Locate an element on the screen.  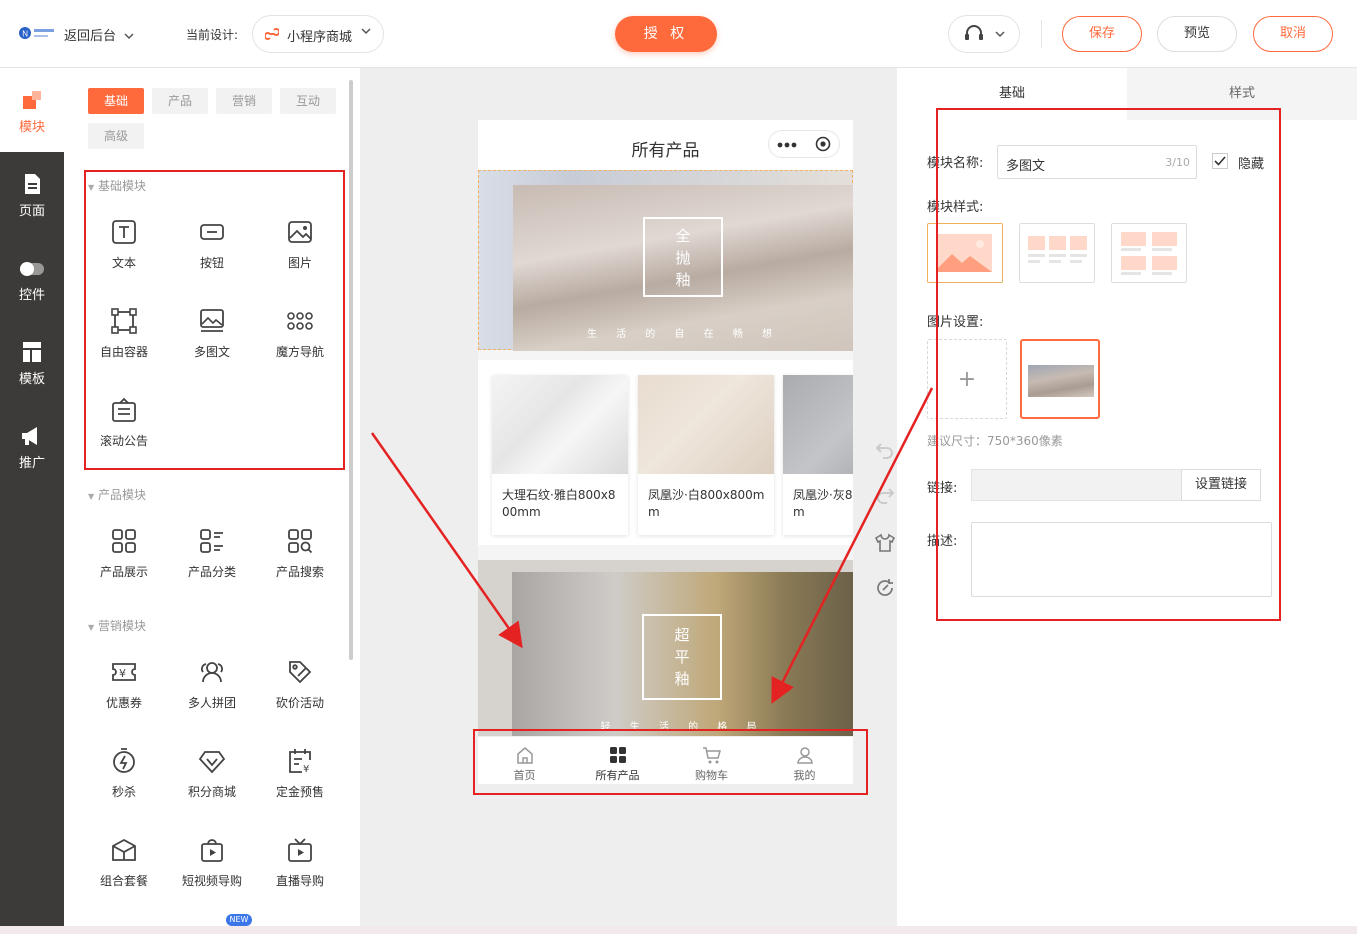
os-taskbar is located at coordinates (678, 930).